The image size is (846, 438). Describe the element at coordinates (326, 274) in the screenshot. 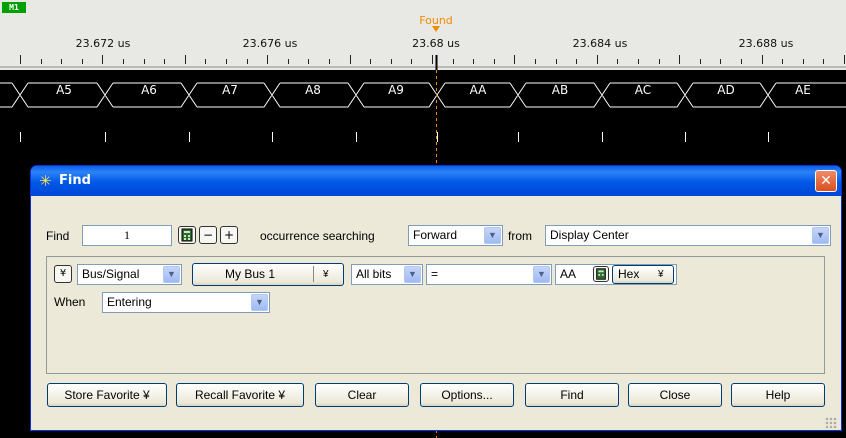

I see `bus-menu-chevron-icon: ¥` at that location.